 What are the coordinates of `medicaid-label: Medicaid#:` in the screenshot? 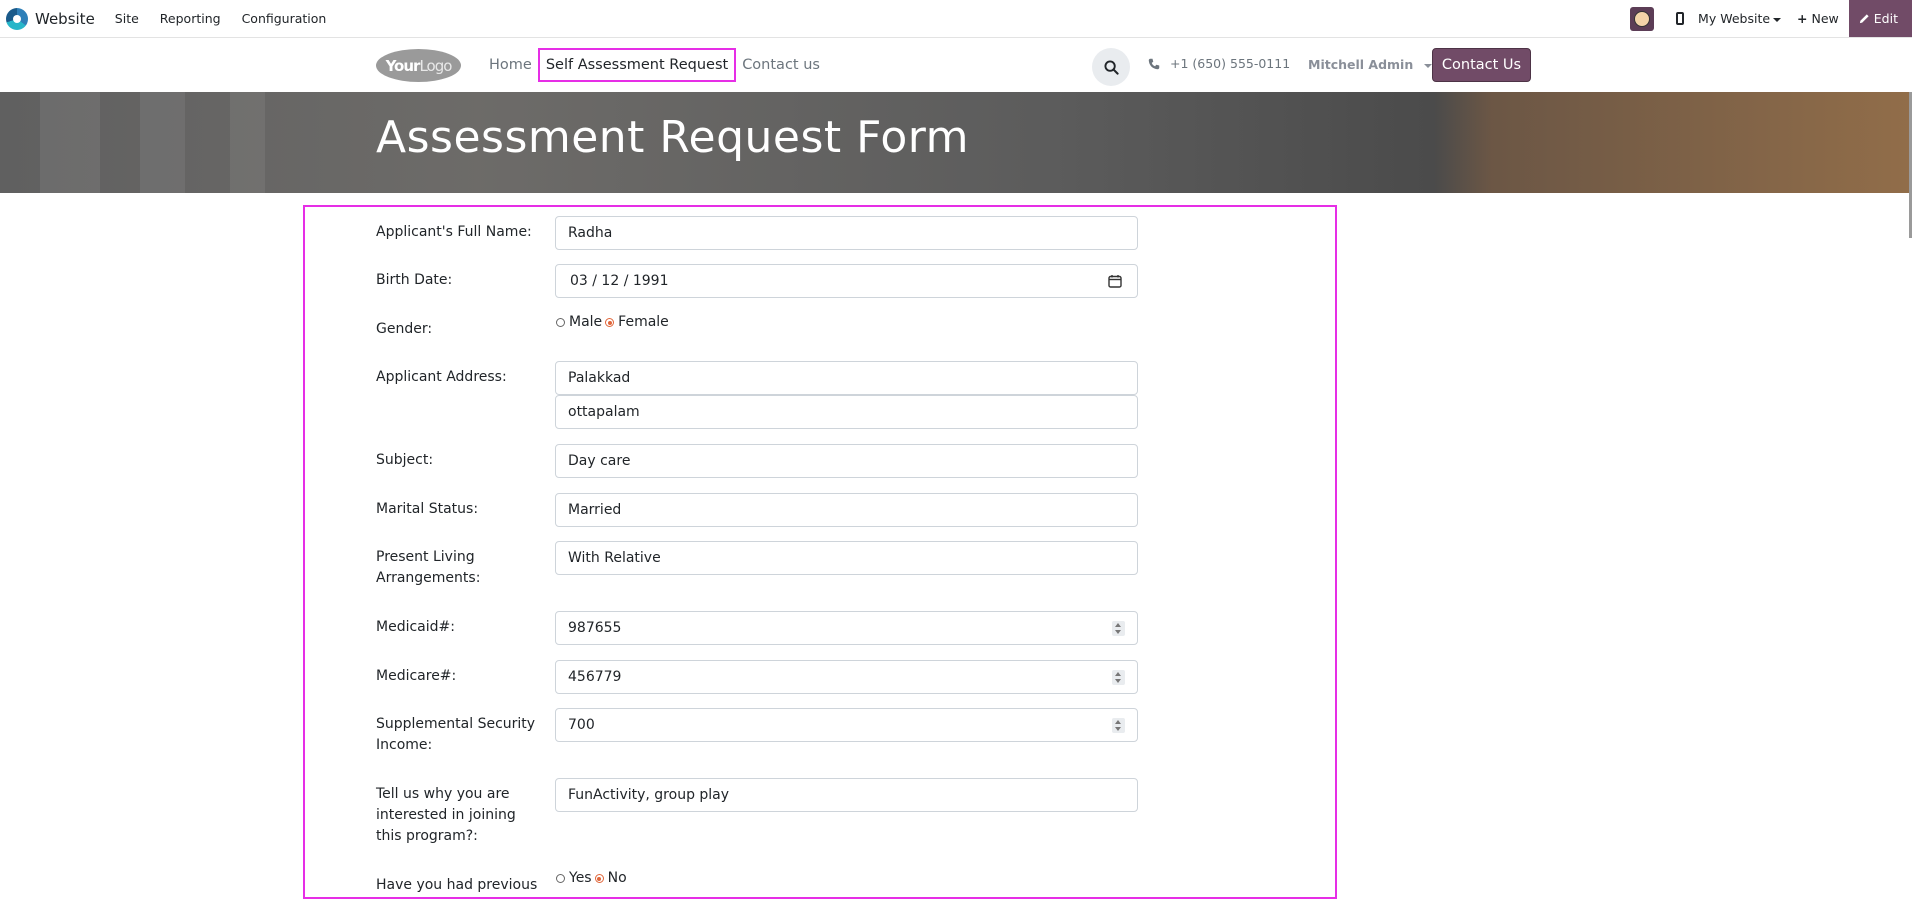 It's located at (415, 627).